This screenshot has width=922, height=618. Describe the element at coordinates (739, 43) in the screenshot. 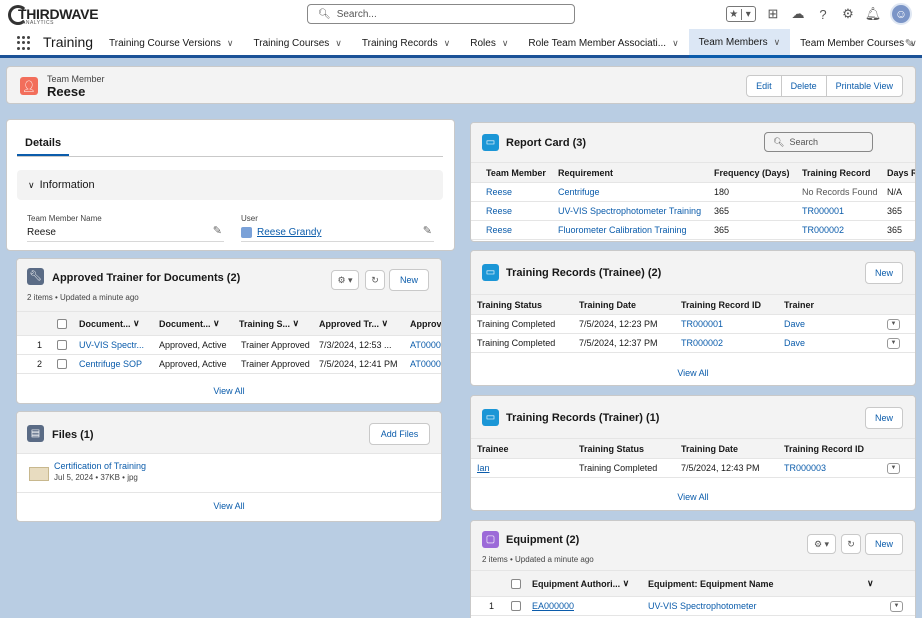

I see `nav-tab-team-members: Team Members ∨` at that location.